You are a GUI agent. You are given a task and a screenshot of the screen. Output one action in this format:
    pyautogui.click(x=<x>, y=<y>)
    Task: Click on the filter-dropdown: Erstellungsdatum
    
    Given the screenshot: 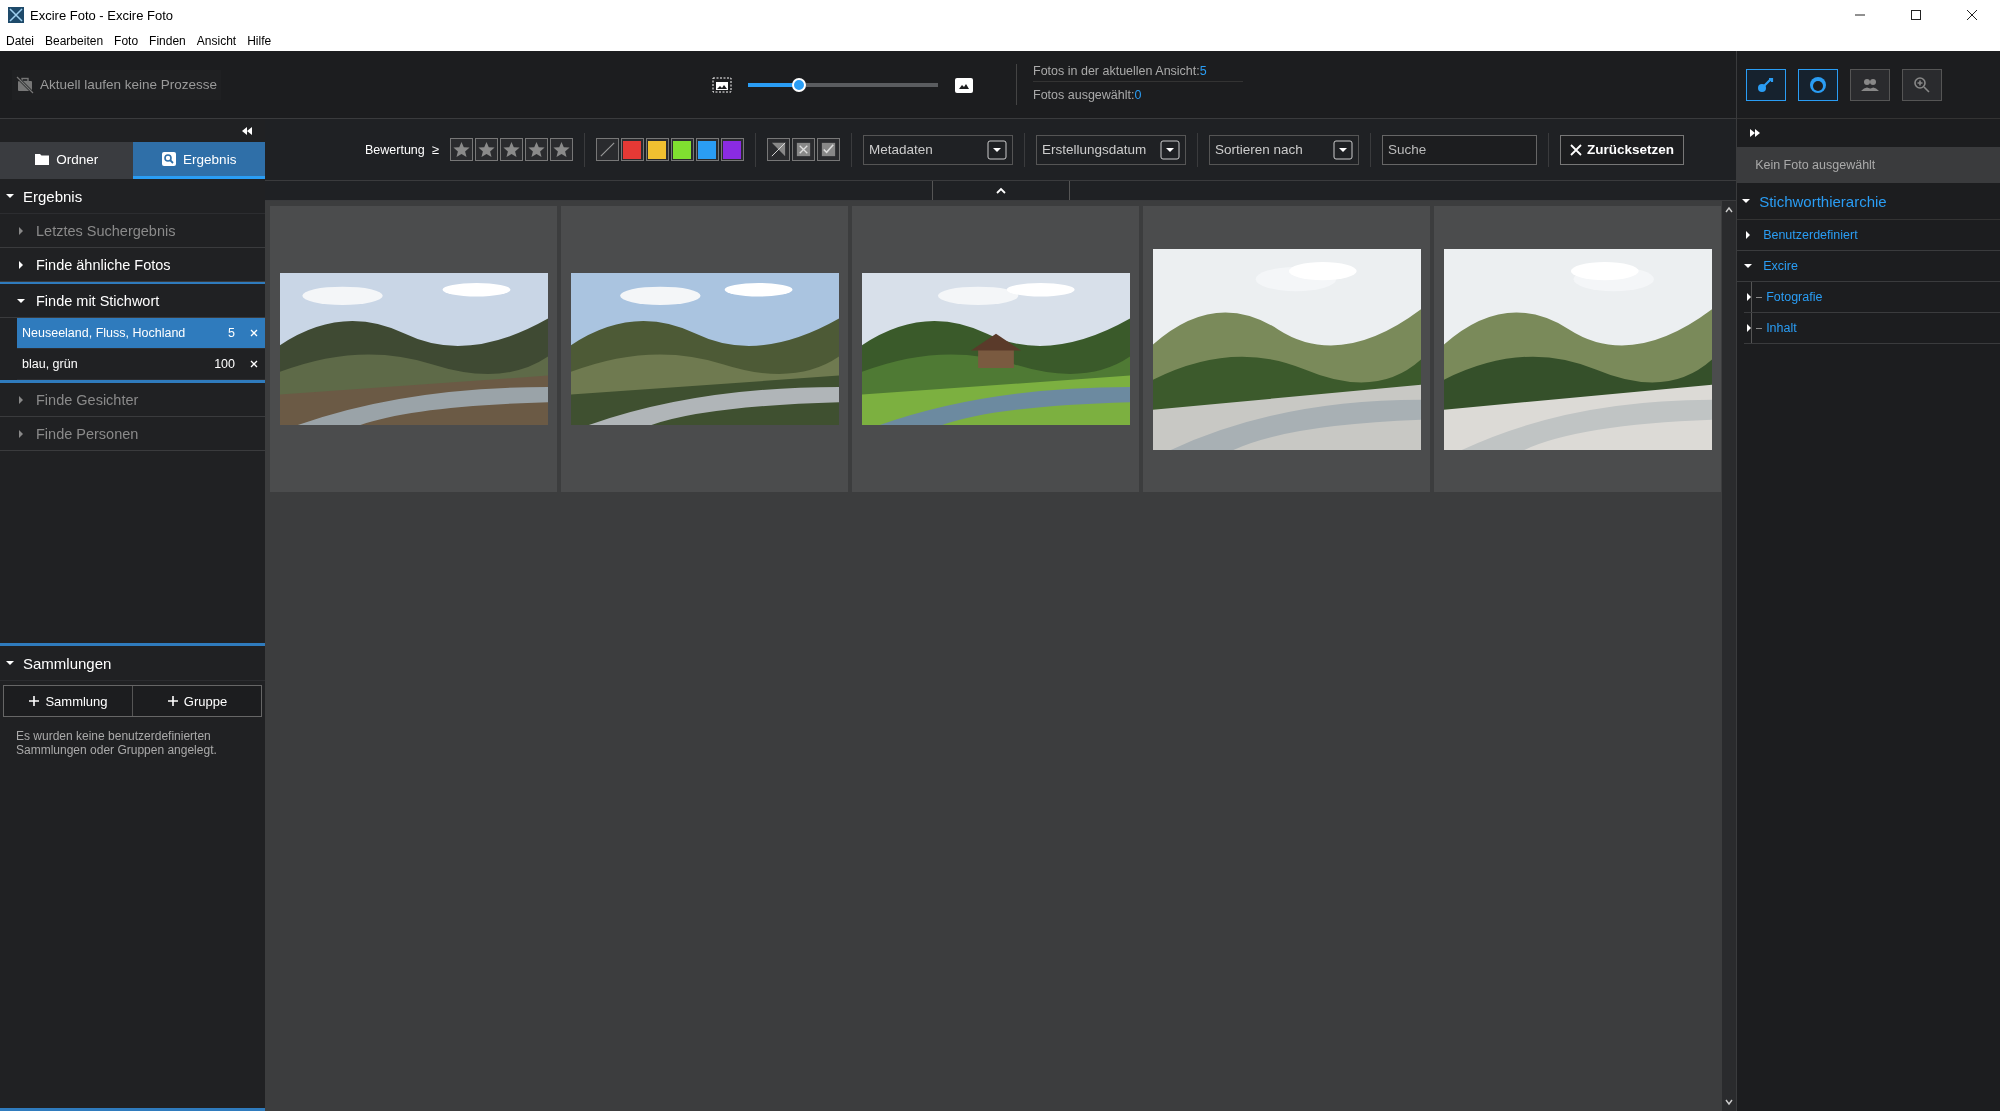 What is the action you would take?
    pyautogui.click(x=1110, y=149)
    